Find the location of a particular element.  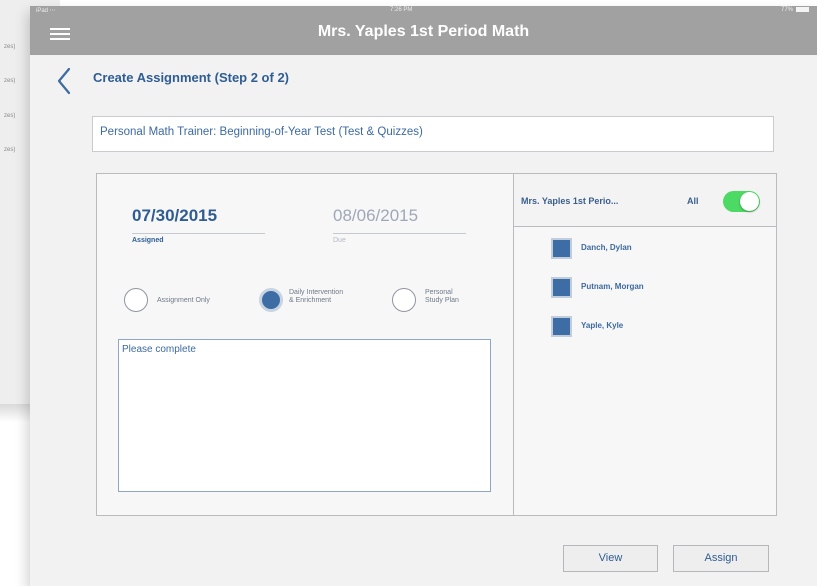

personal-study-plan-label-line1: Personal is located at coordinates (439, 292).